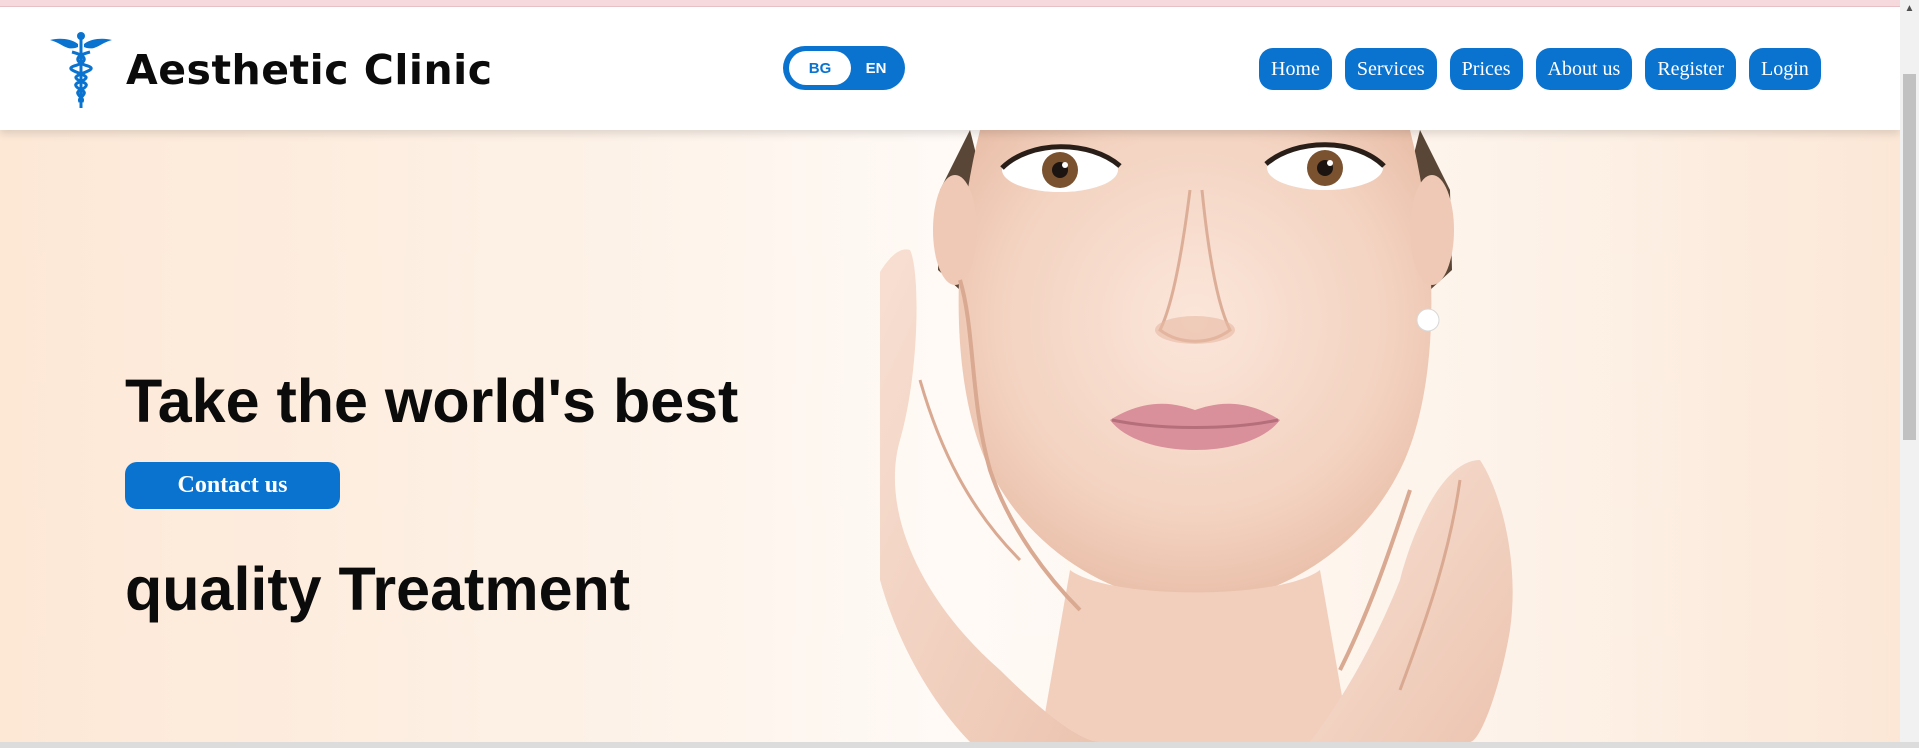 This screenshot has width=1919, height=748. Describe the element at coordinates (950, 3) in the screenshot. I see `top-border` at that location.